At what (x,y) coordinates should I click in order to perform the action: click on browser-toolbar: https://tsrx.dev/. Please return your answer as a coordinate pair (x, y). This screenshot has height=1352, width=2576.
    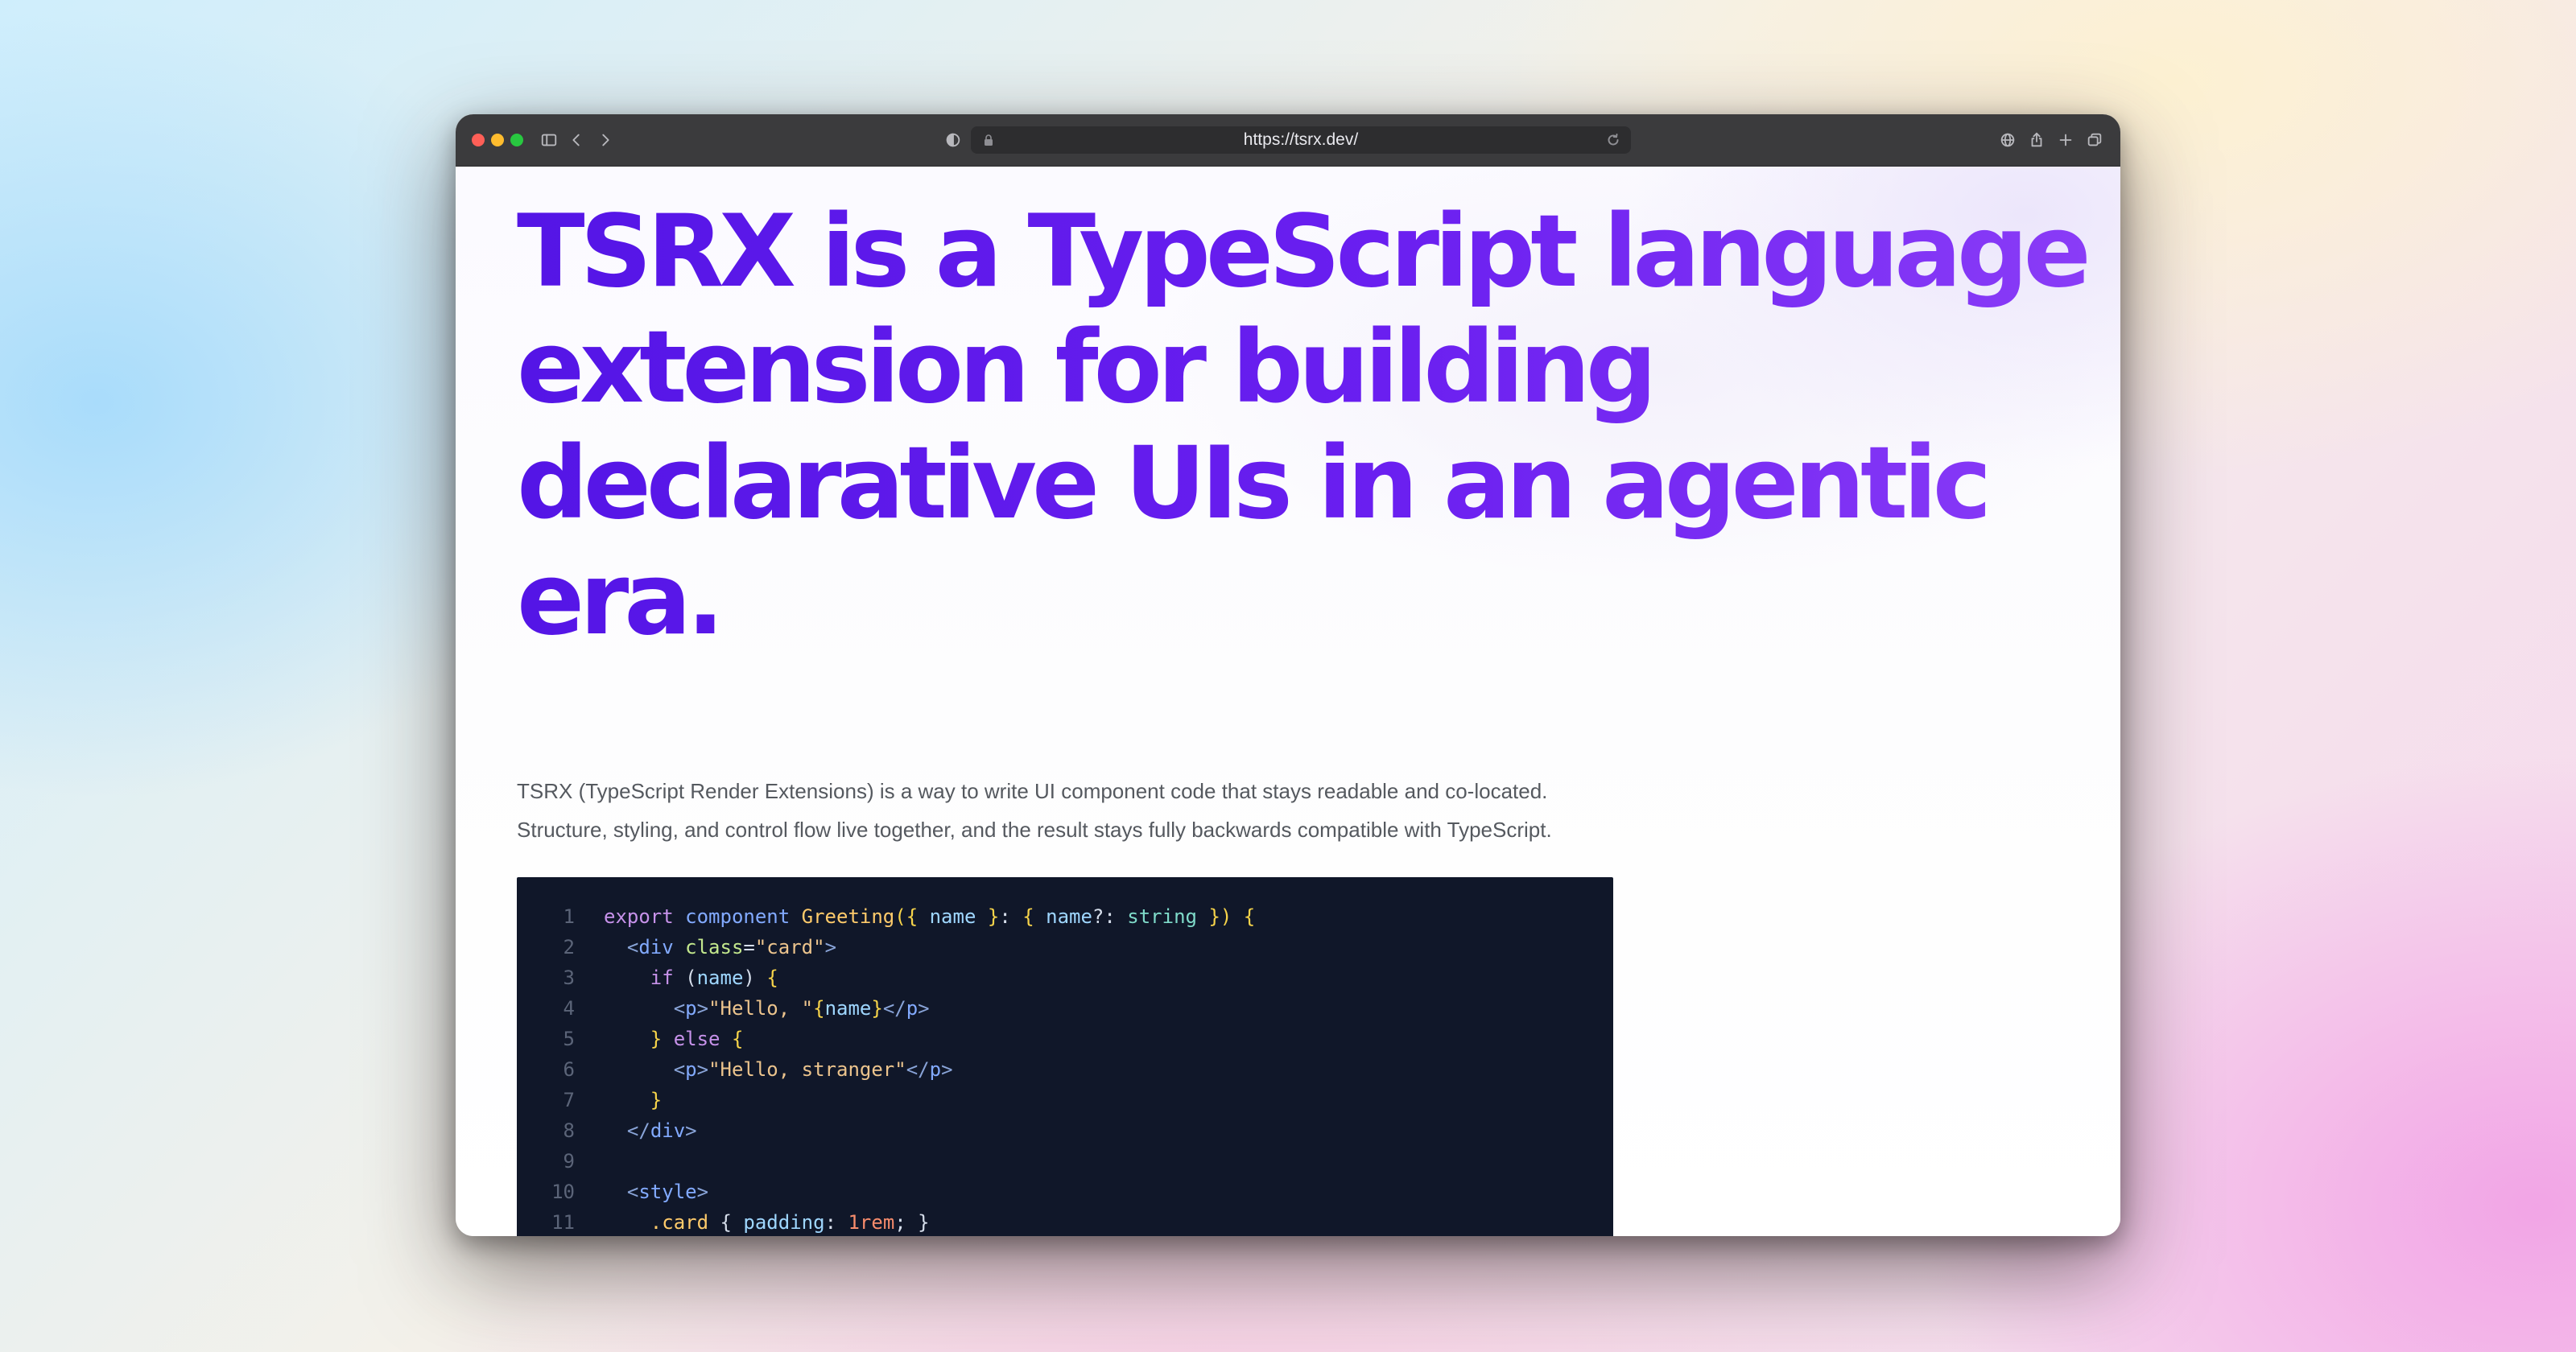
    Looking at the image, I should click on (1288, 140).